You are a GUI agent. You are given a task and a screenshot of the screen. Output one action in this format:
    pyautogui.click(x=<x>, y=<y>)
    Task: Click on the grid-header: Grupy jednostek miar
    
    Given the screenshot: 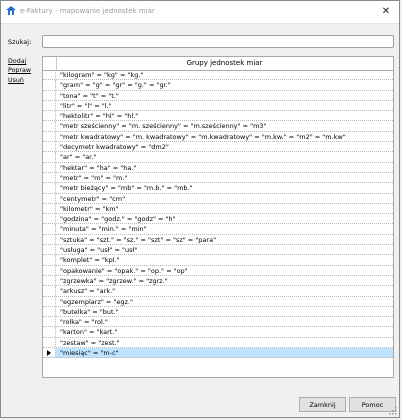 What is the action you would take?
    pyautogui.click(x=218, y=64)
    